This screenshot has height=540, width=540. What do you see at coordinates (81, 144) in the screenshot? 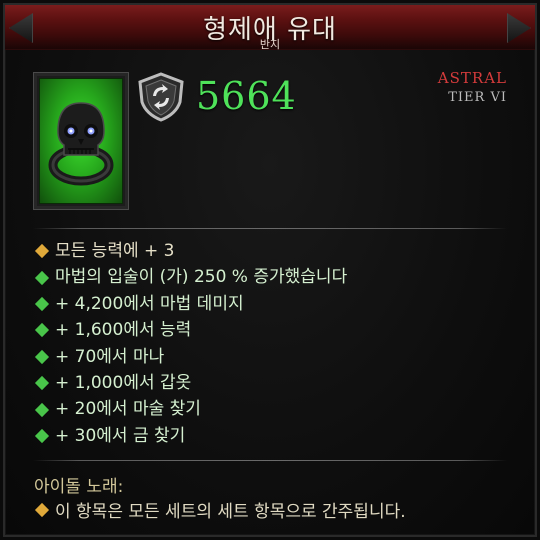
I see `skull-ring-icon` at bounding box center [81, 144].